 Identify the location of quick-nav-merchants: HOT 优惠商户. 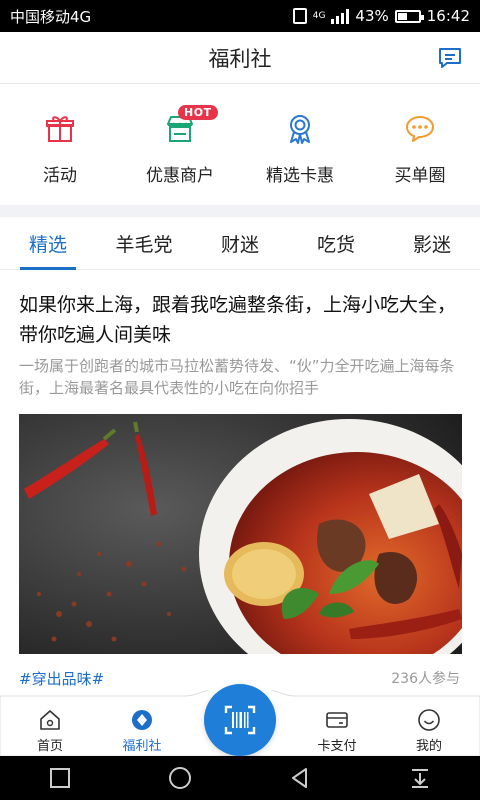
(180, 145).